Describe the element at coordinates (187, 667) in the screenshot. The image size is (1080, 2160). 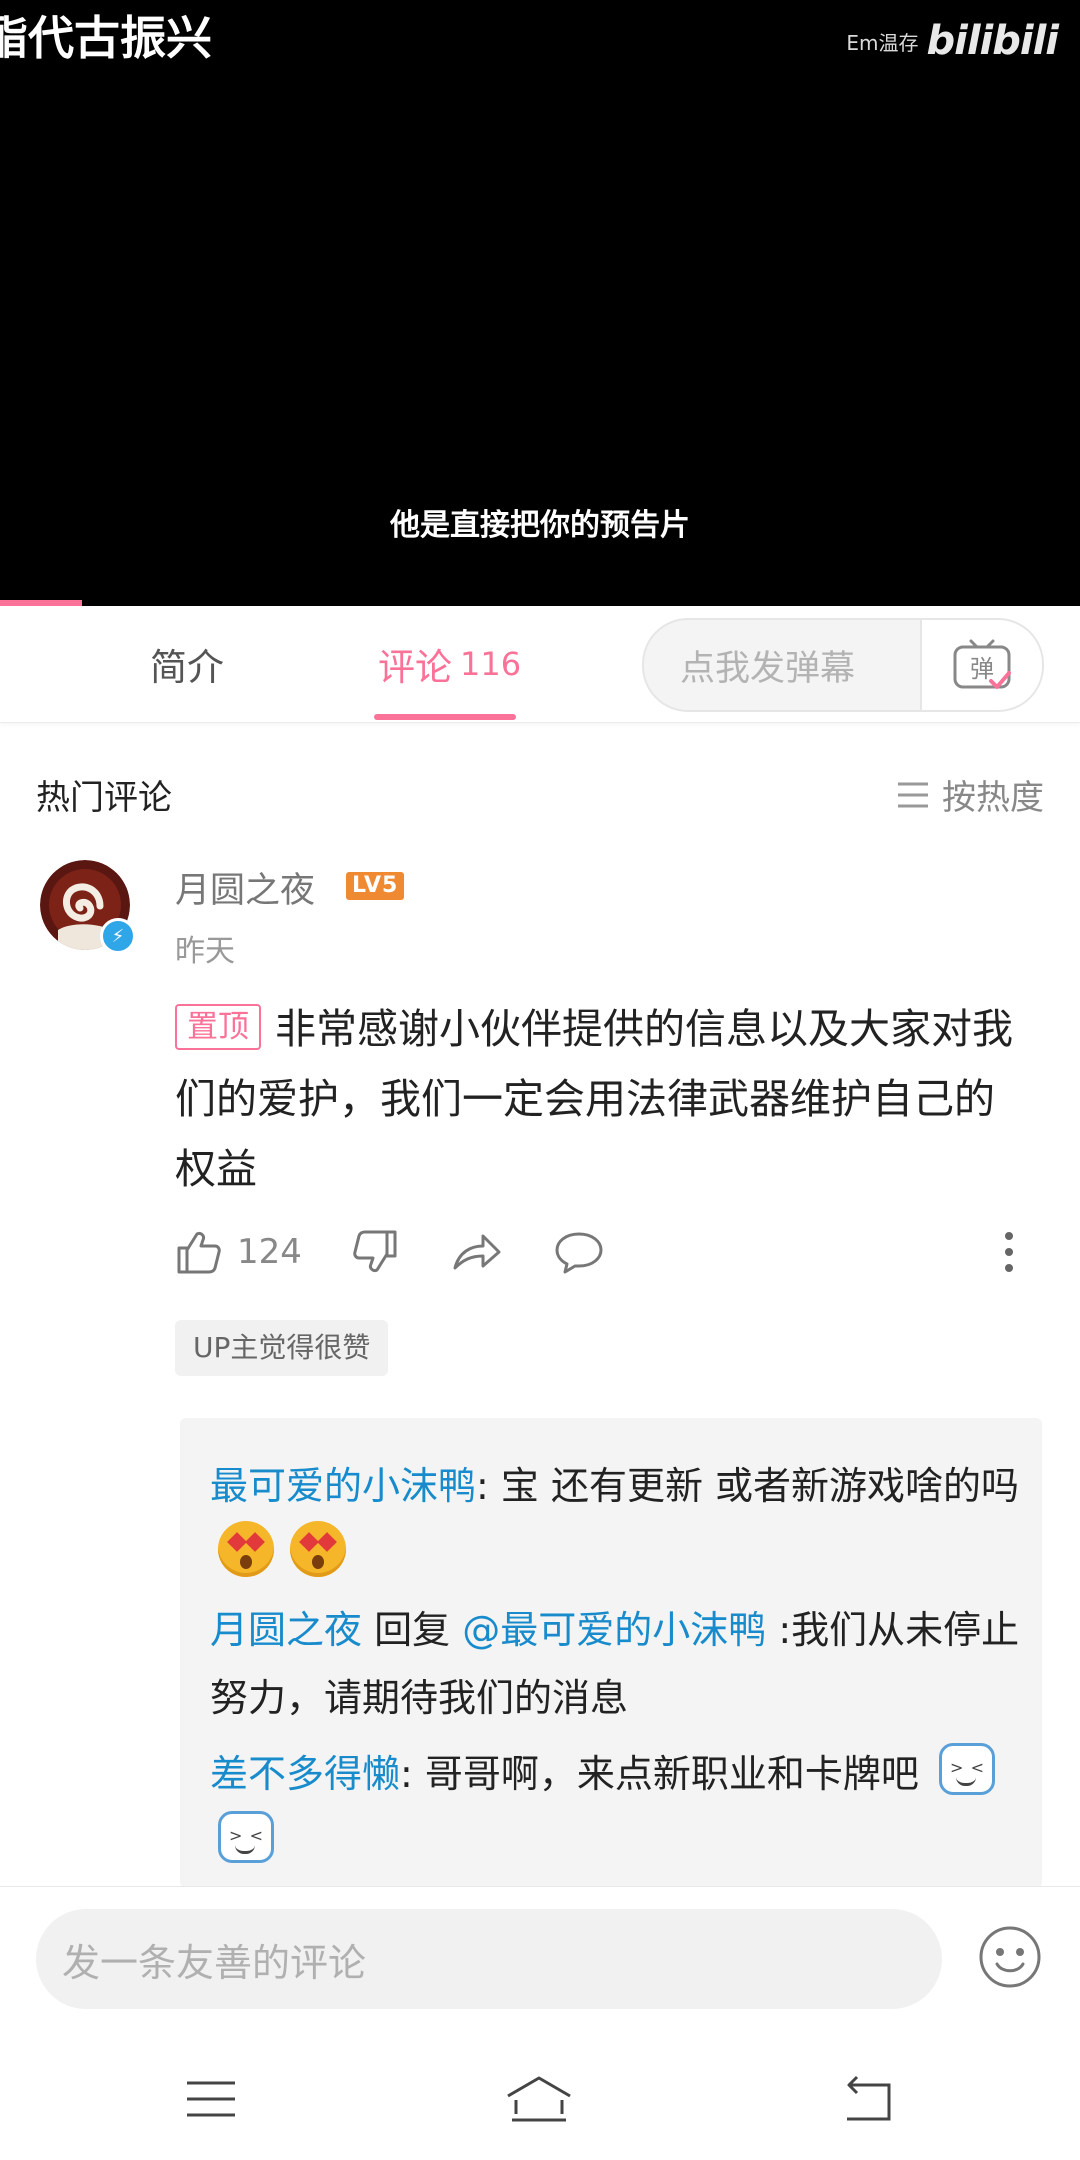
I see `tab-intro-label: 简介` at that location.